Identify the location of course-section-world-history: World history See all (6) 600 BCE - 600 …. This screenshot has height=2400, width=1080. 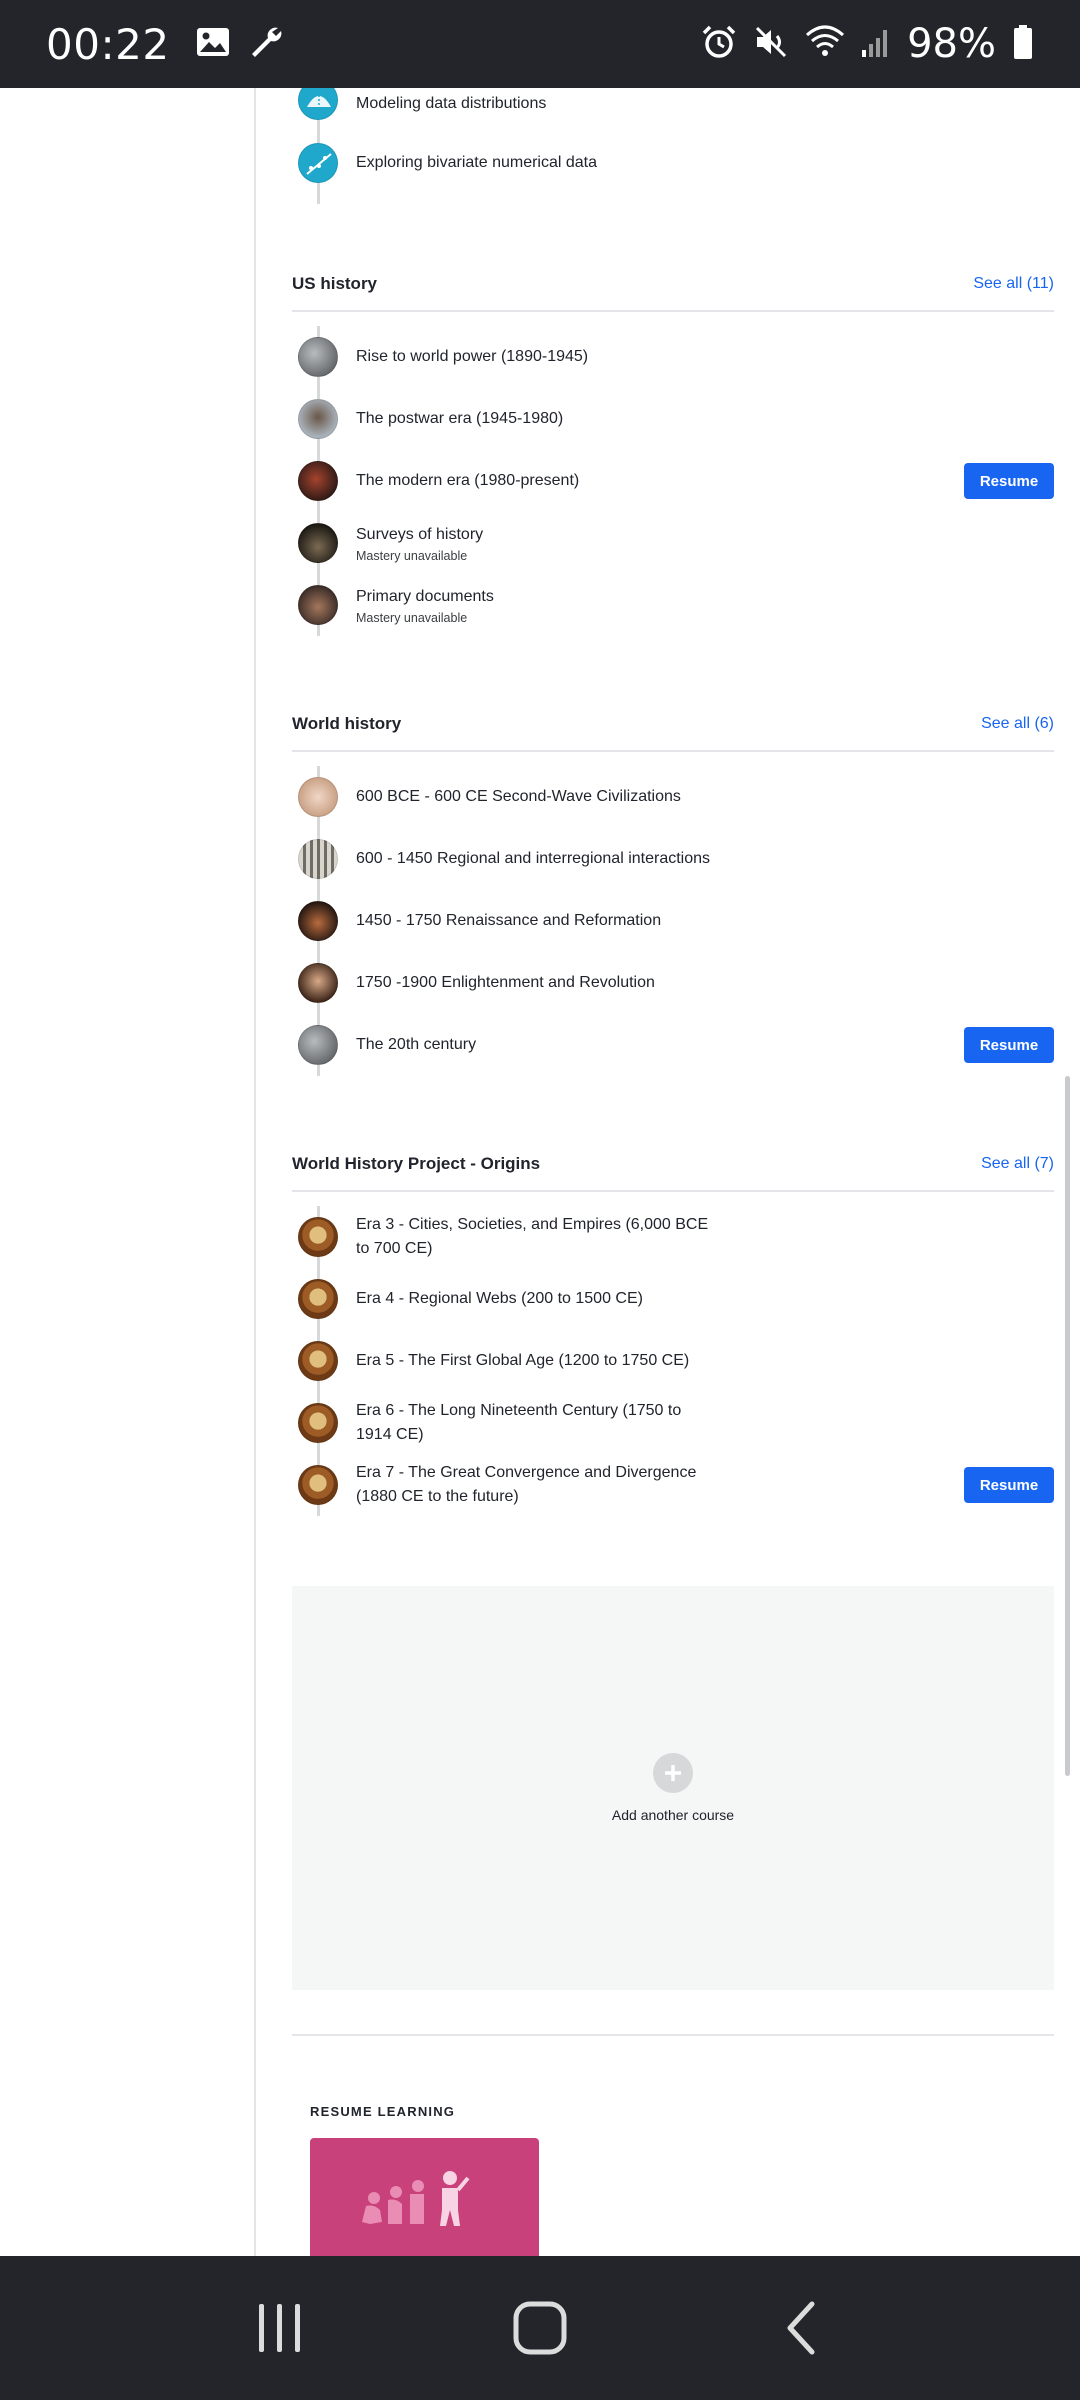
(673, 890).